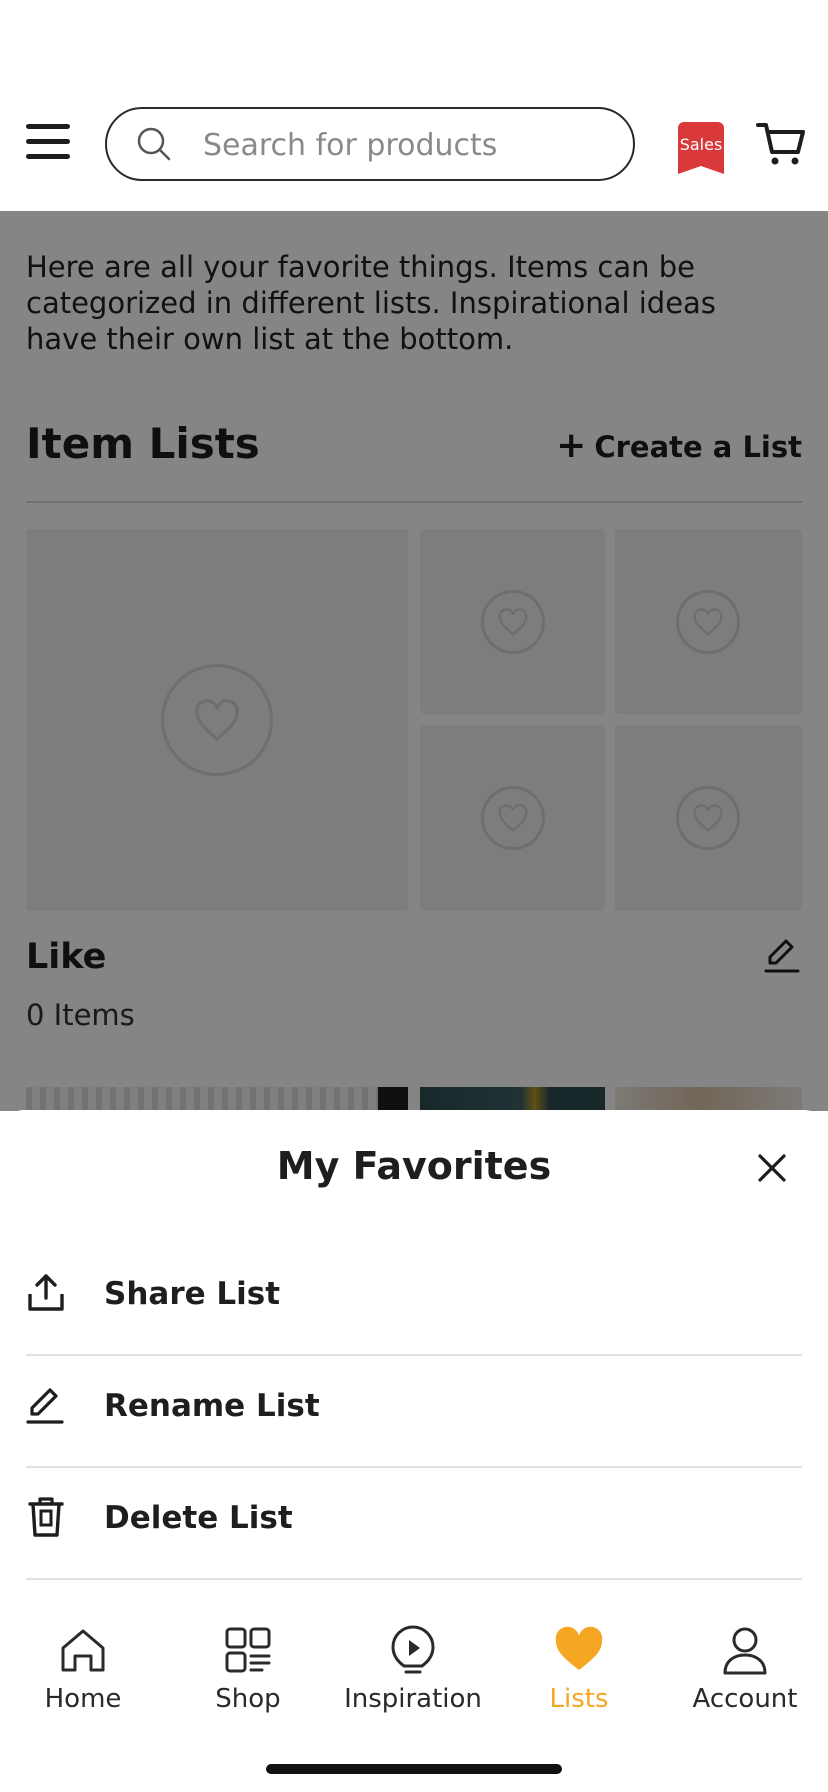 Image resolution: width=828 pixels, height=1792 pixels. Describe the element at coordinates (579, 1699) in the screenshot. I see `tab-lists-label: Lists` at that location.